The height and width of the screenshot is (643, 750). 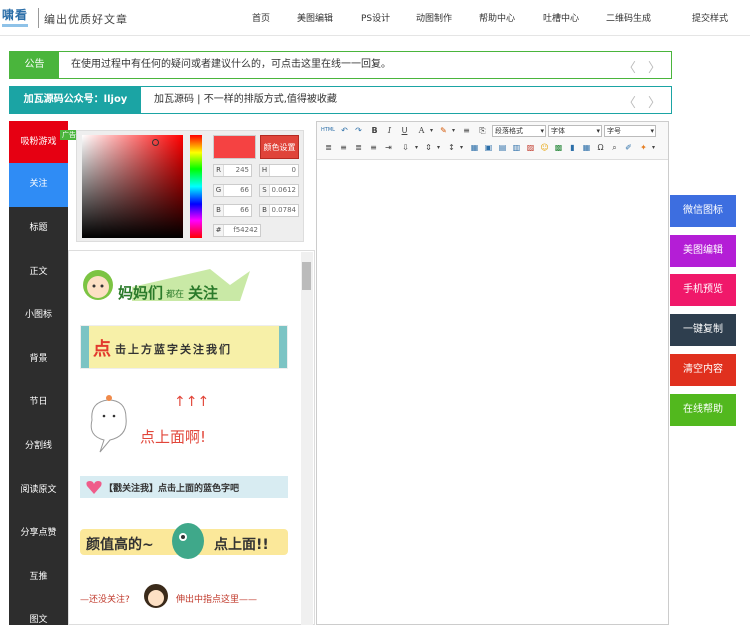 I want to click on html-source-button: HTML, so click(x=328, y=130).